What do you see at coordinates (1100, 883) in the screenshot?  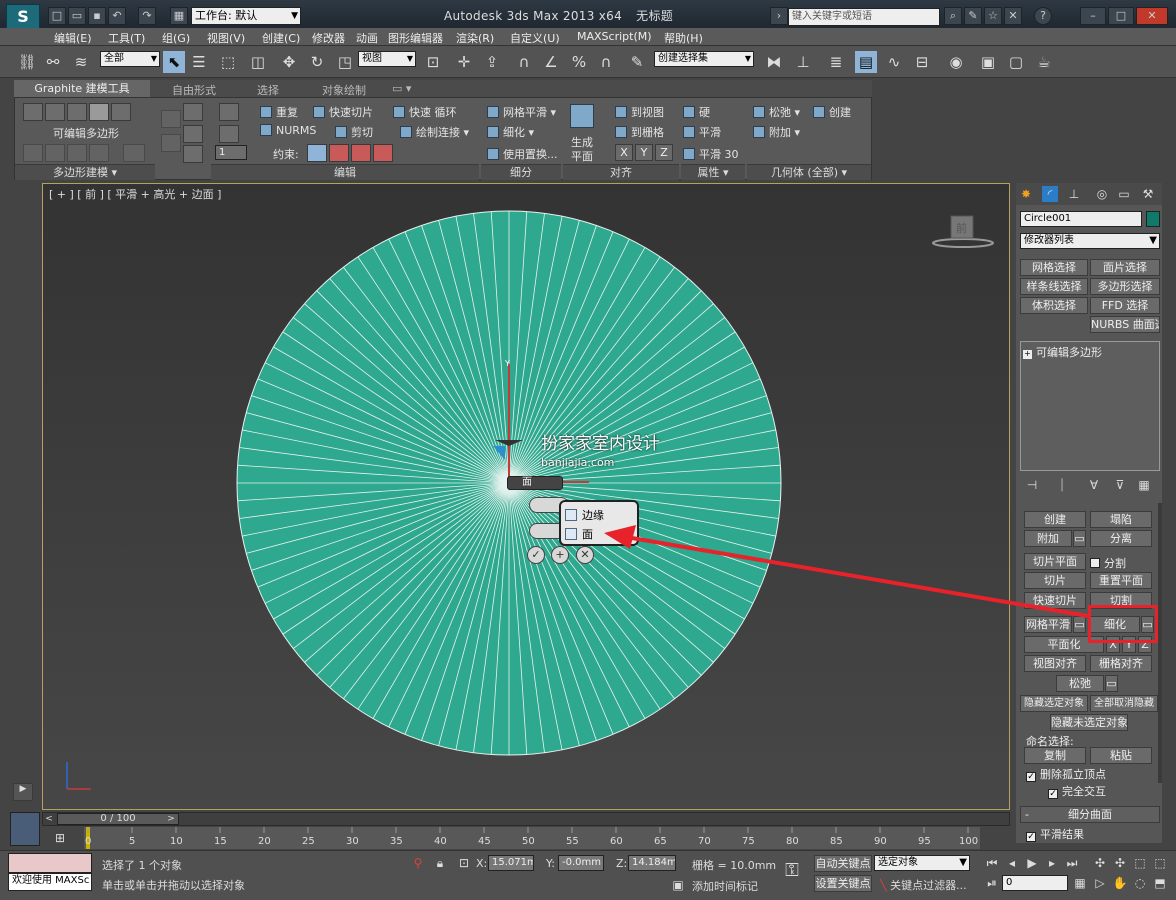 I see `fov-icon: ▷` at bounding box center [1100, 883].